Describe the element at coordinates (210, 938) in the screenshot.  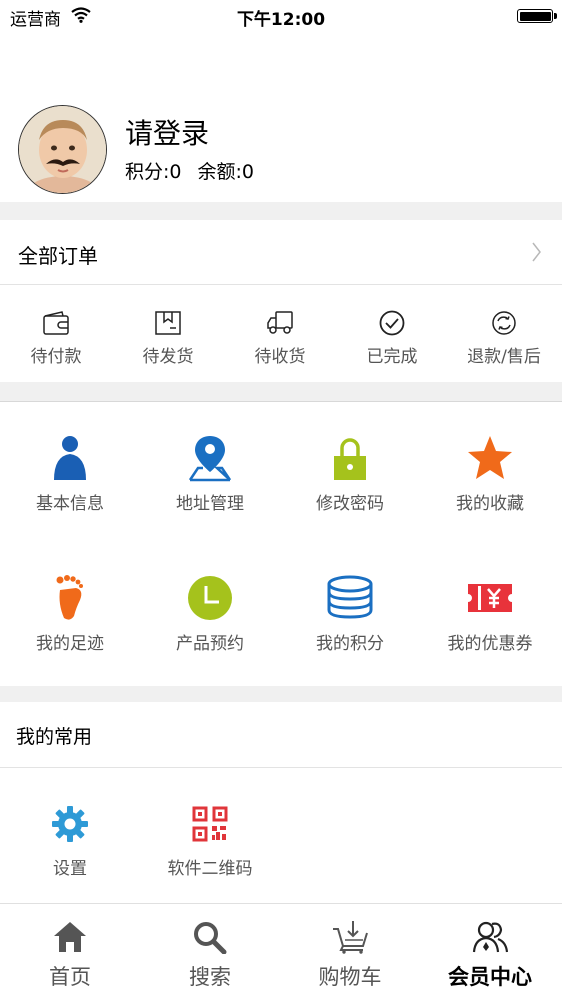
I see `search-icon` at that location.